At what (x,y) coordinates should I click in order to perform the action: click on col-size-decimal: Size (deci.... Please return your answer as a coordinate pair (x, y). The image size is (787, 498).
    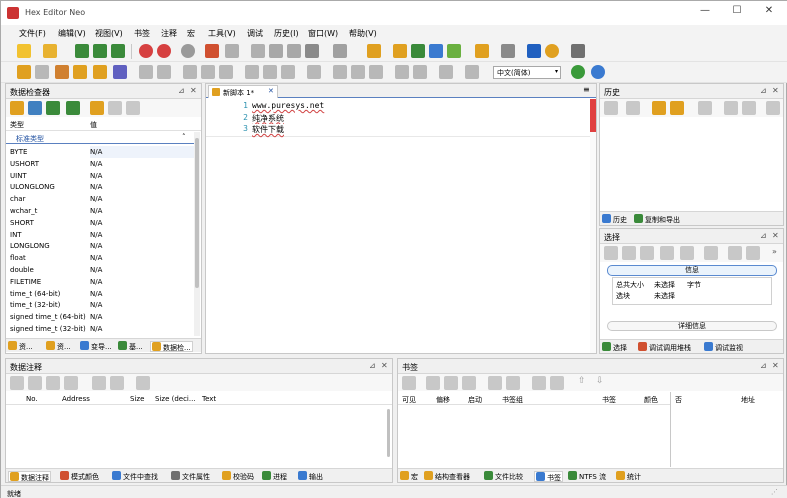
    Looking at the image, I should click on (175, 399).